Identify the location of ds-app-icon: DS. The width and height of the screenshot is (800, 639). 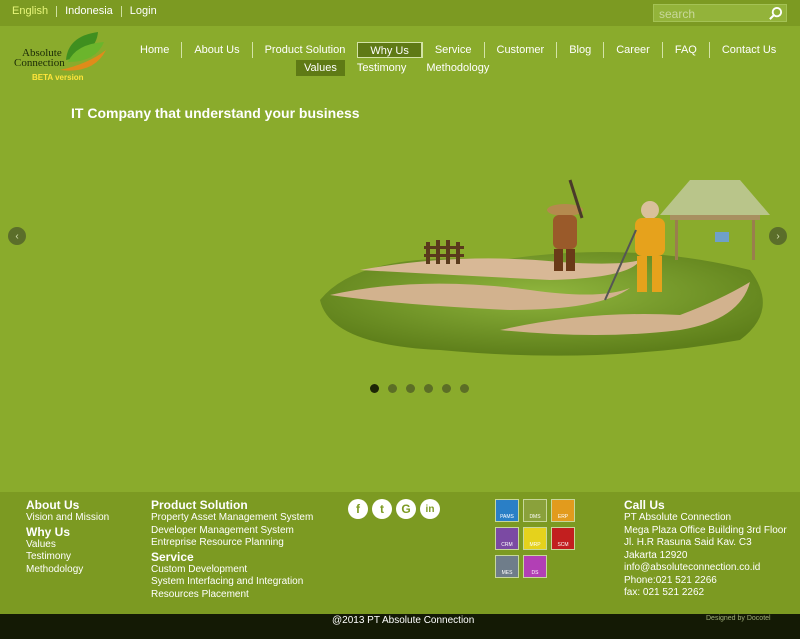
(535, 566).